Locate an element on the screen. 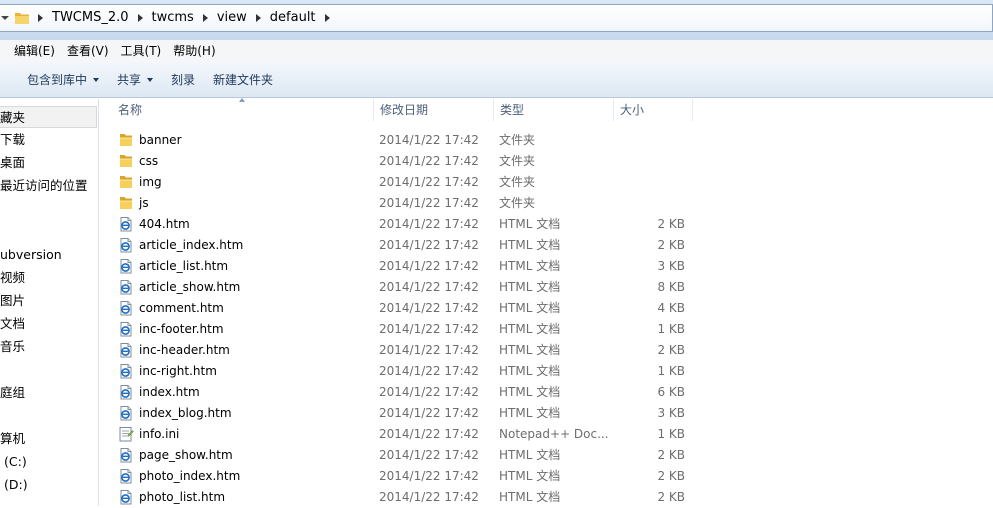  file-row: 404.htm 2014/1/22 17:42 HTML 文档 2 KB is located at coordinates (546, 224).